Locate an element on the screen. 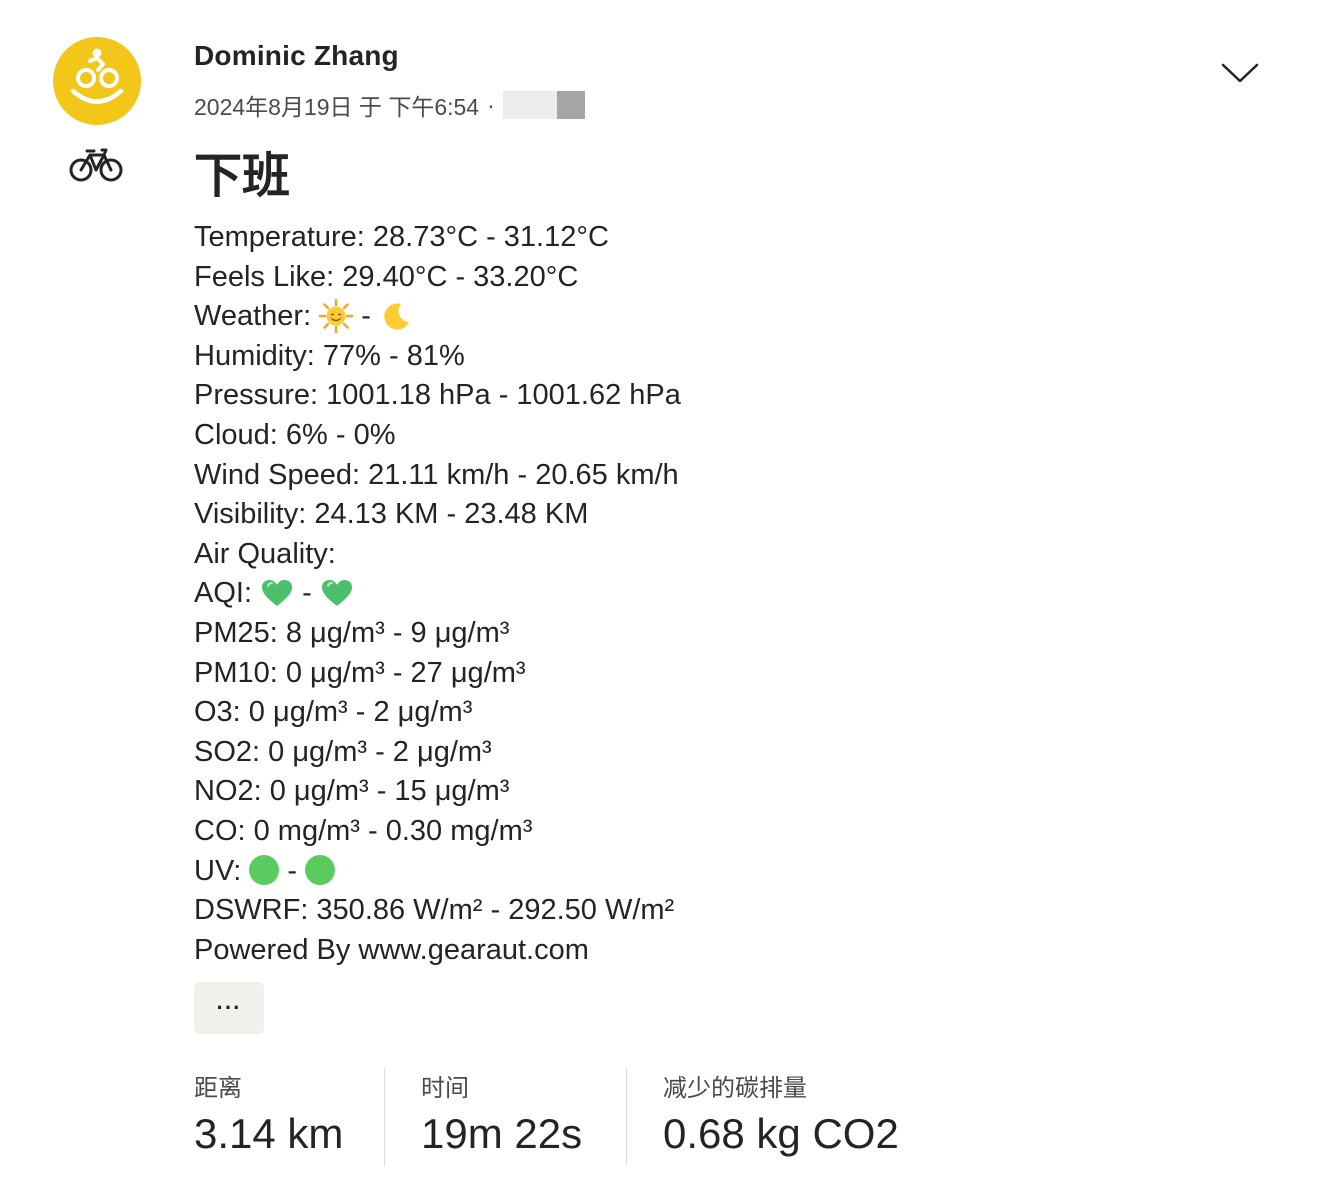  activity-title: 下班 is located at coordinates (242, 171).